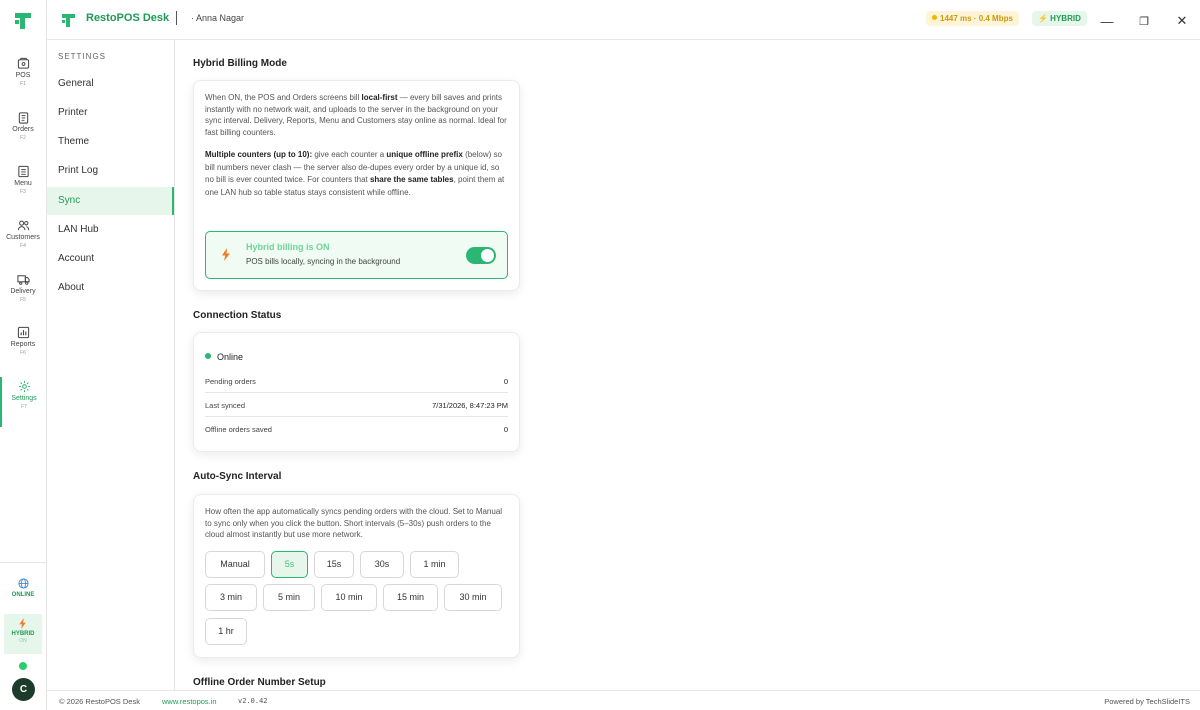 The height and width of the screenshot is (710, 1200). What do you see at coordinates (288, 247) in the screenshot?
I see `hybrid-status-title: Hybrid billing is ON` at bounding box center [288, 247].